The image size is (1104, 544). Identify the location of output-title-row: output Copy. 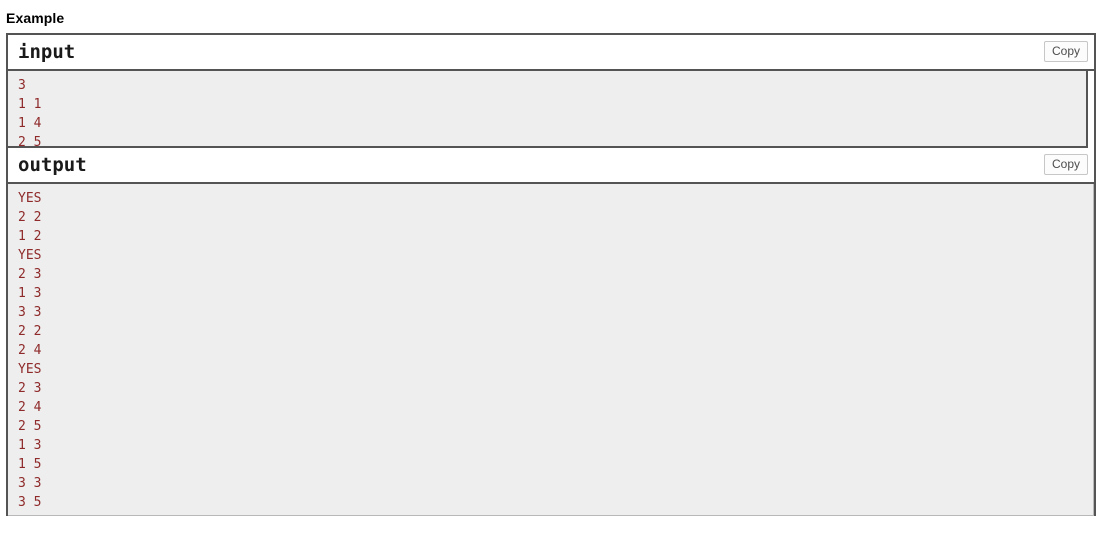
(551, 166).